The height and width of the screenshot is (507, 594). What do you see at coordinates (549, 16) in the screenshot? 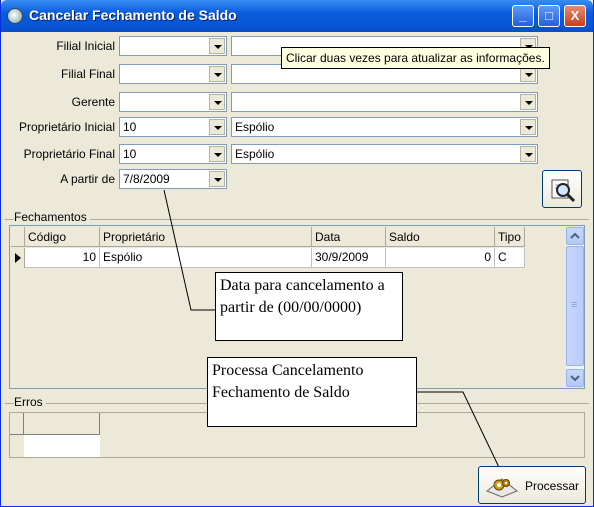
I see `maximize-button: □` at bounding box center [549, 16].